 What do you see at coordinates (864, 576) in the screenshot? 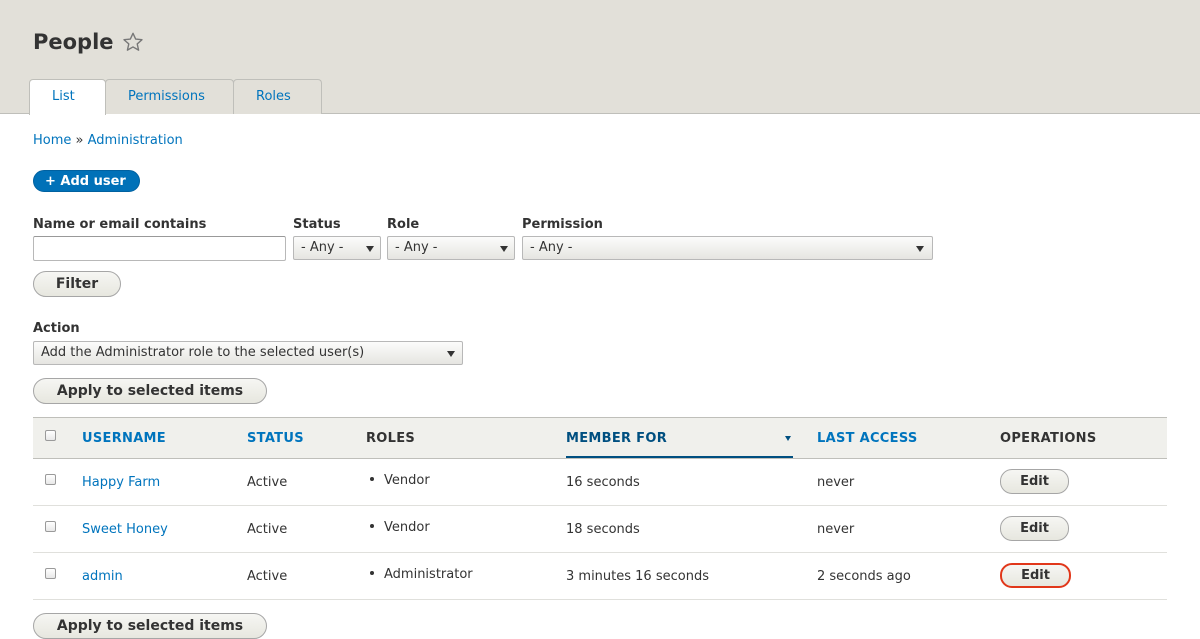
I see `last-access-cell: 2 seconds ago` at bounding box center [864, 576].